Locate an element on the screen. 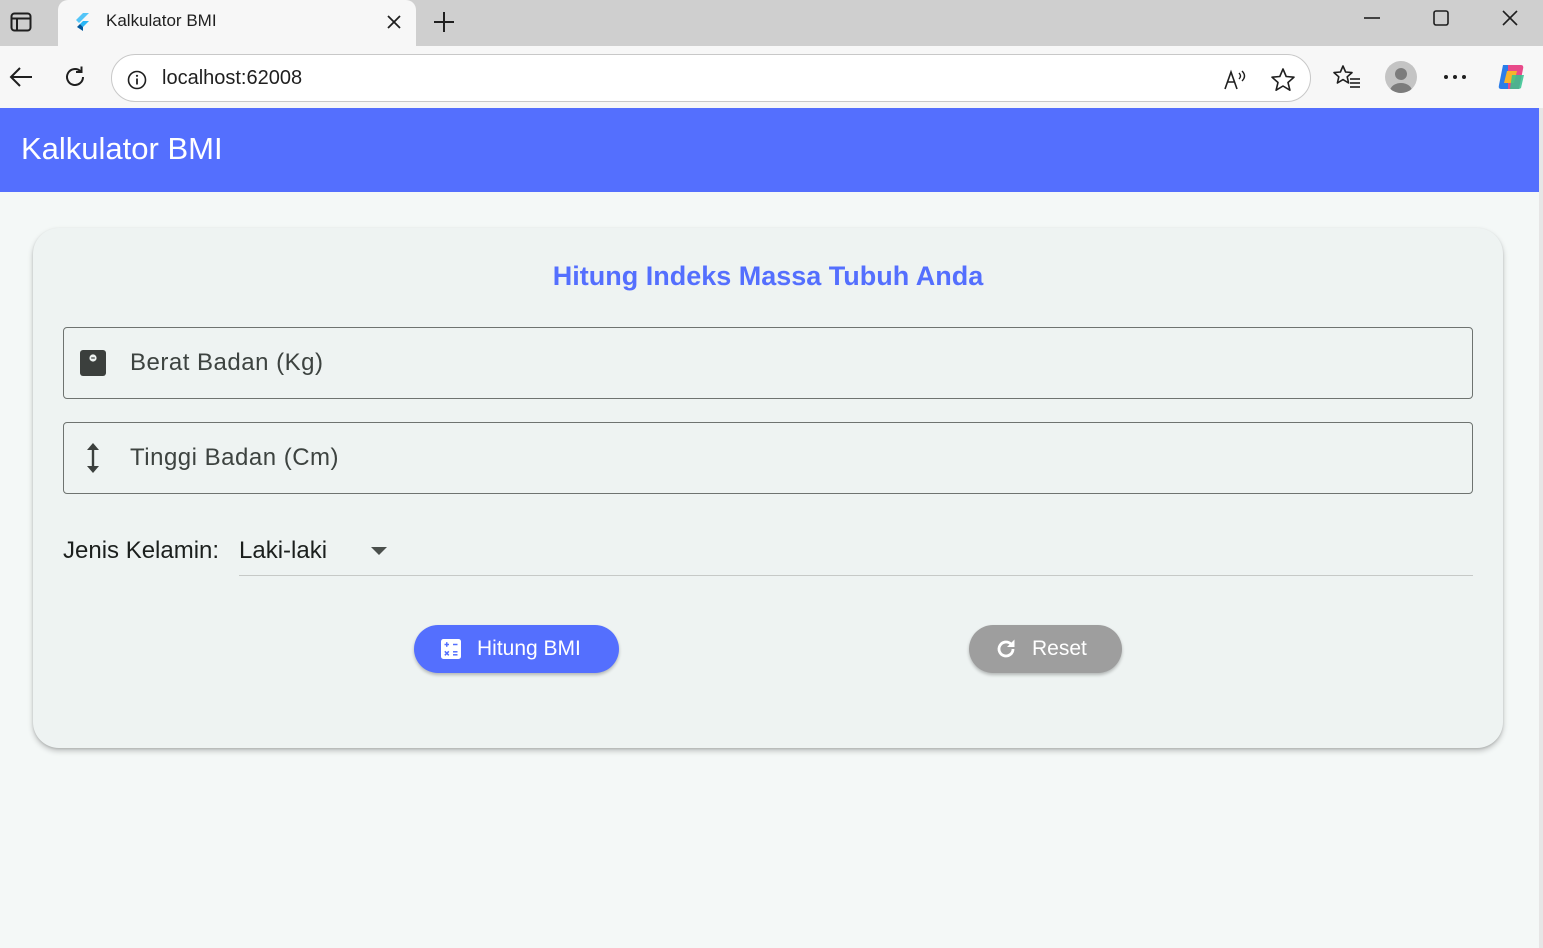 The height and width of the screenshot is (948, 1543). app-title: Kalkulator BMI is located at coordinates (122, 148).